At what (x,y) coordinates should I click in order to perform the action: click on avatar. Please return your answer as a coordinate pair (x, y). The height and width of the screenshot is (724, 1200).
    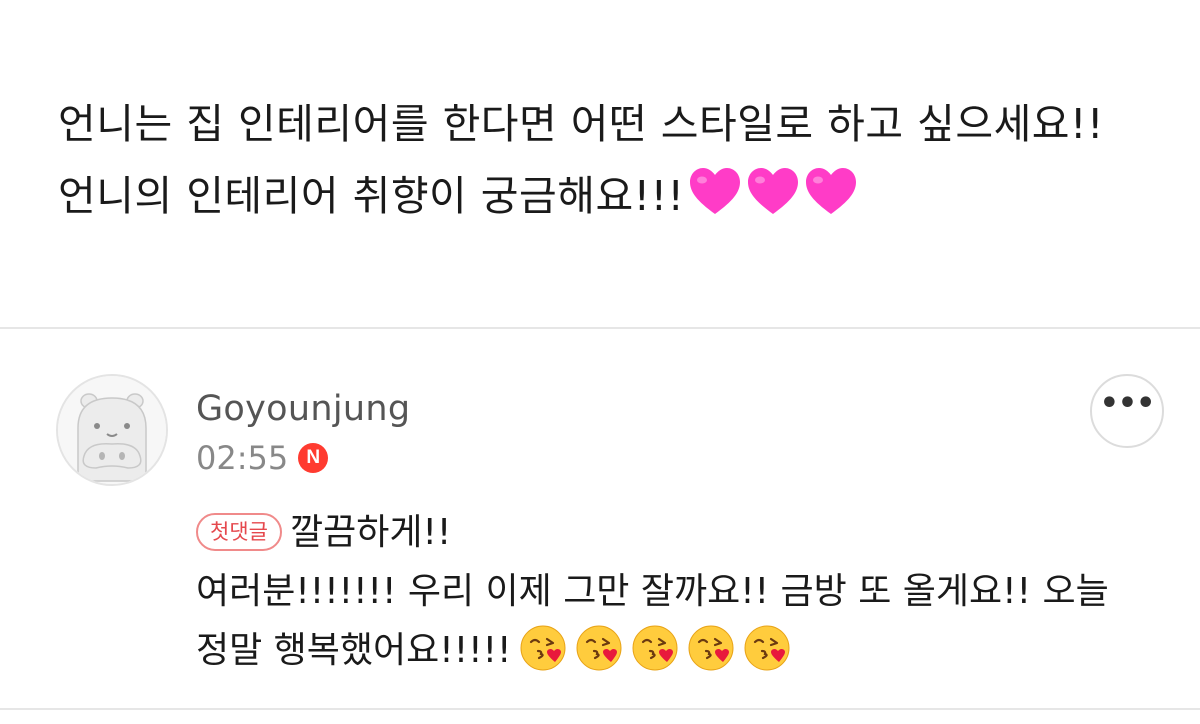
    Looking at the image, I should click on (112, 430).